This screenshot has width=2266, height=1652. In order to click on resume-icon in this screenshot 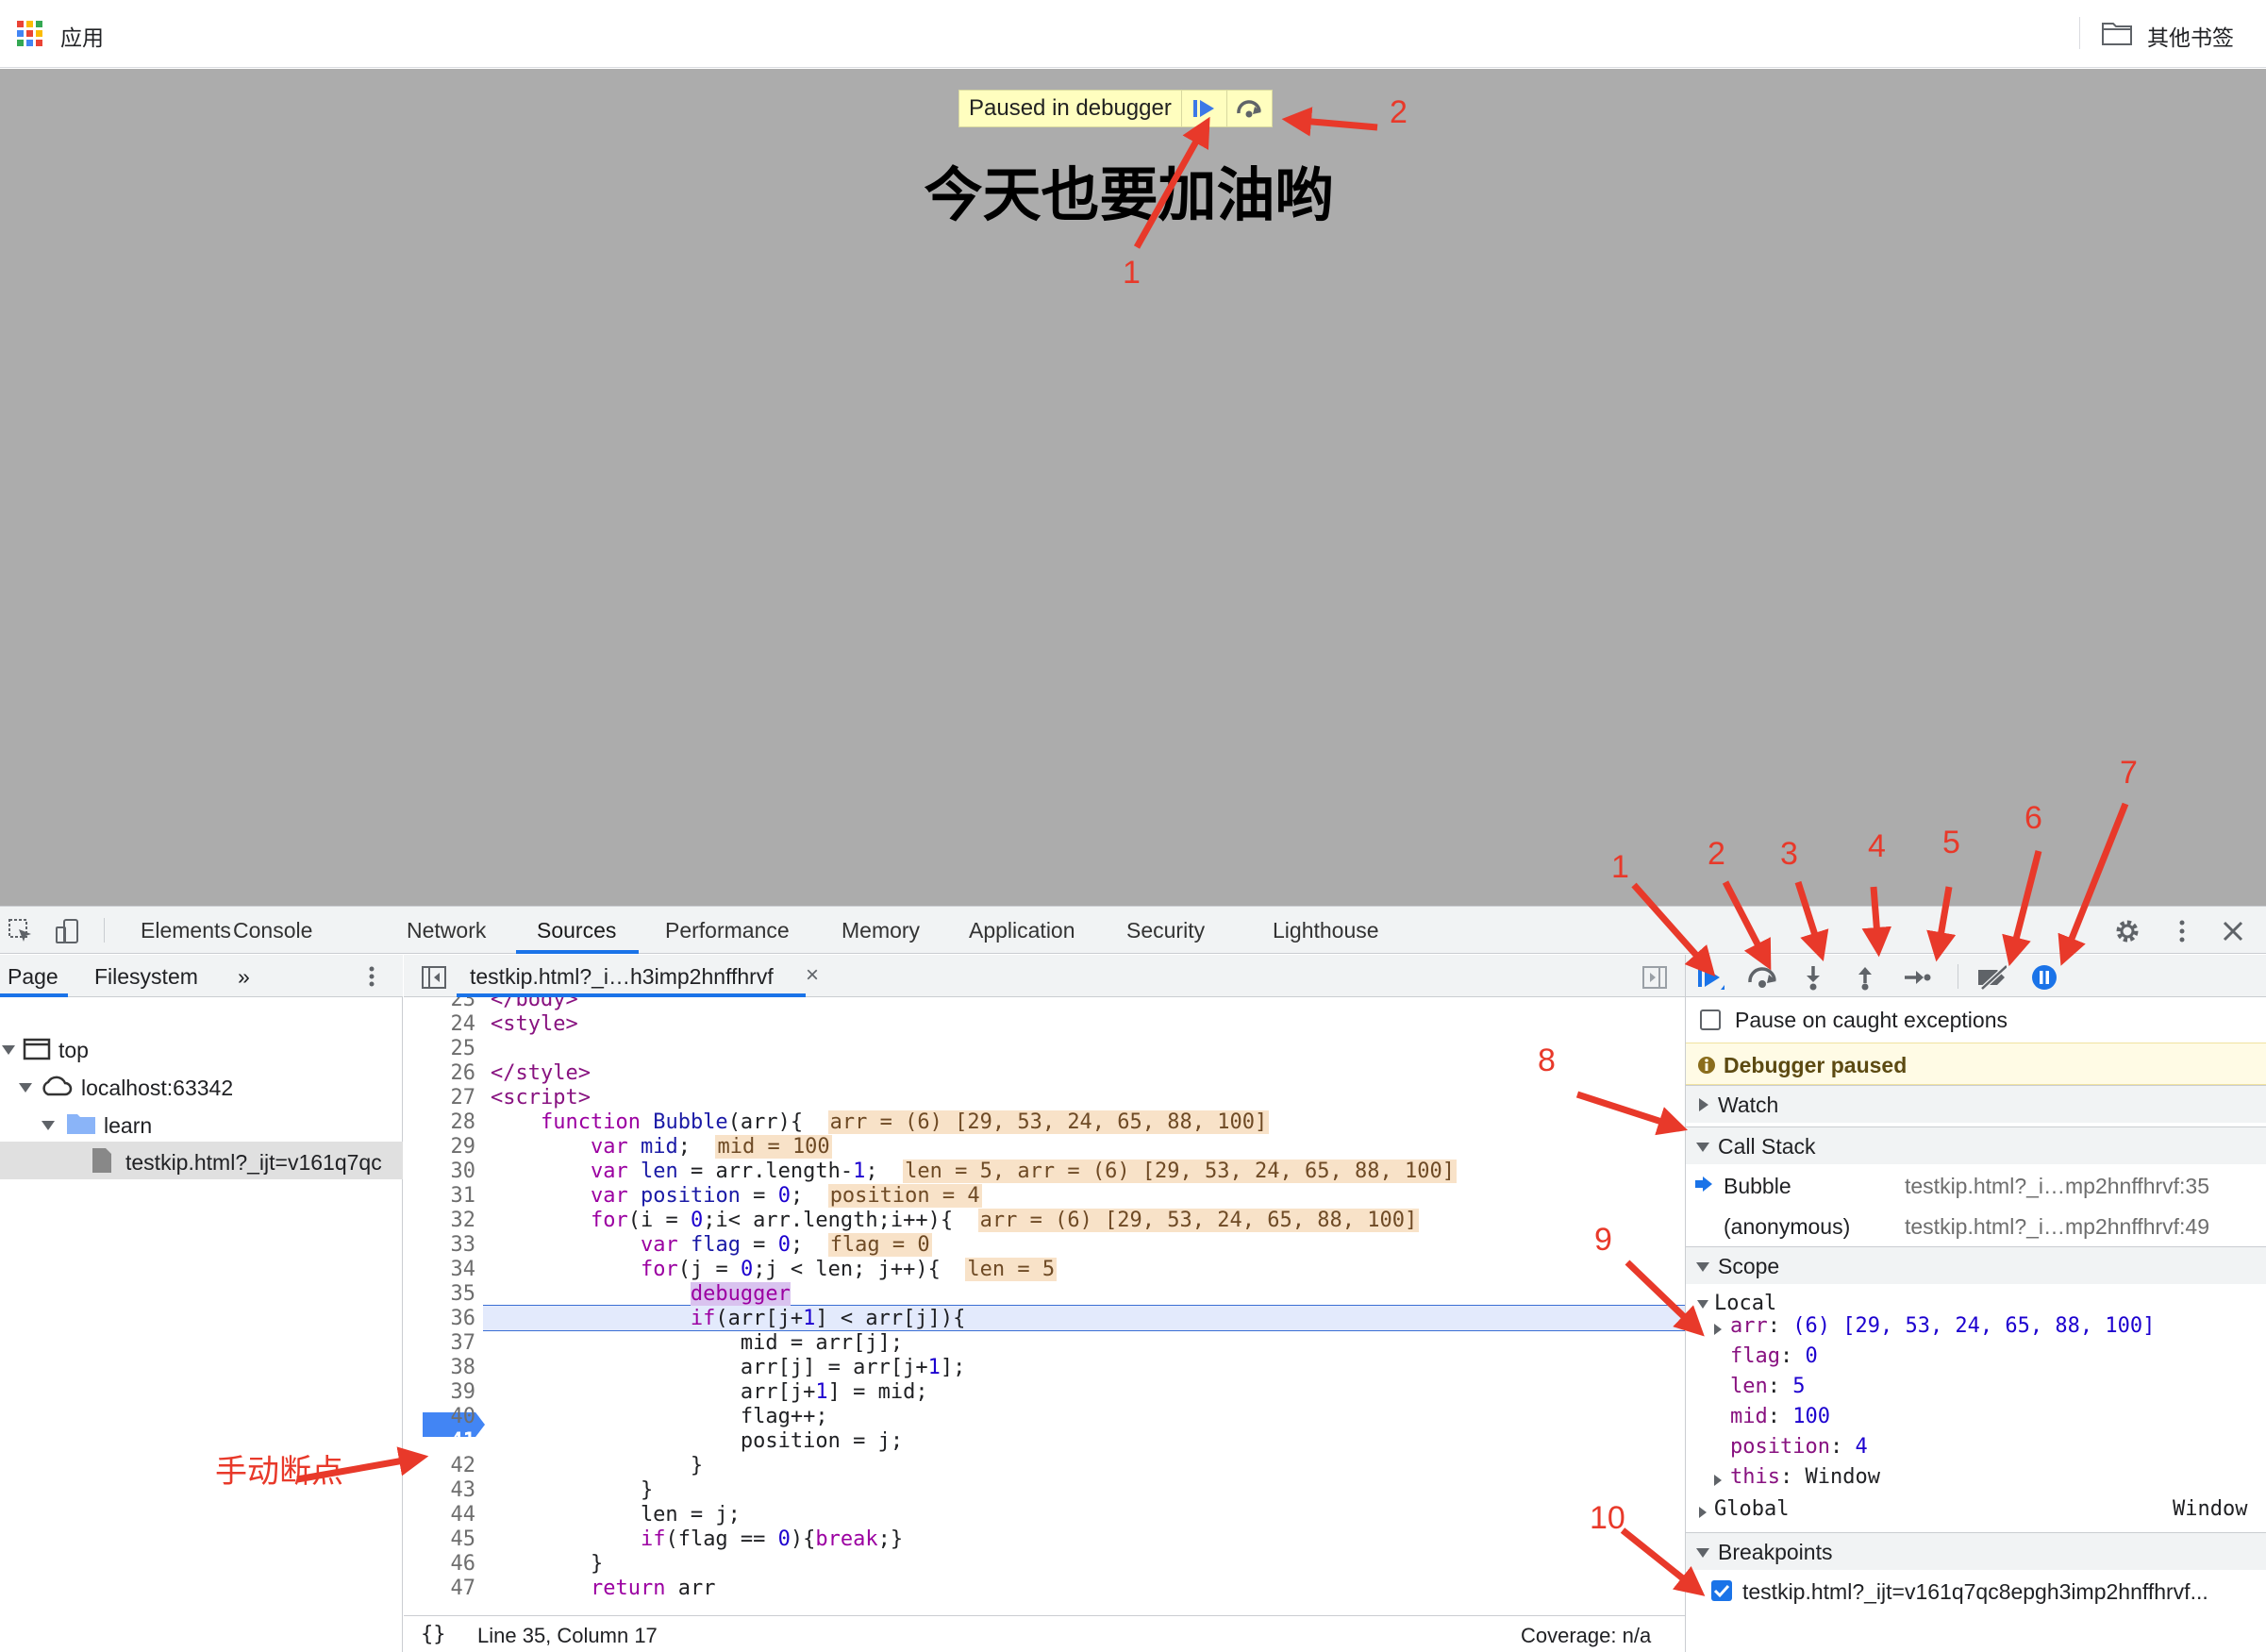, I will do `click(1204, 108)`.